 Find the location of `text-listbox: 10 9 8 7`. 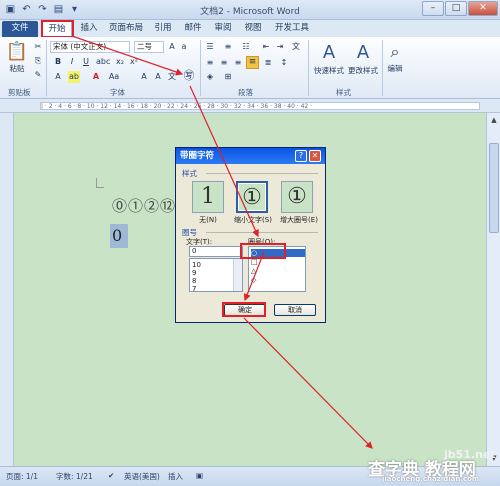

text-listbox: 10 9 8 7 is located at coordinates (216, 275).